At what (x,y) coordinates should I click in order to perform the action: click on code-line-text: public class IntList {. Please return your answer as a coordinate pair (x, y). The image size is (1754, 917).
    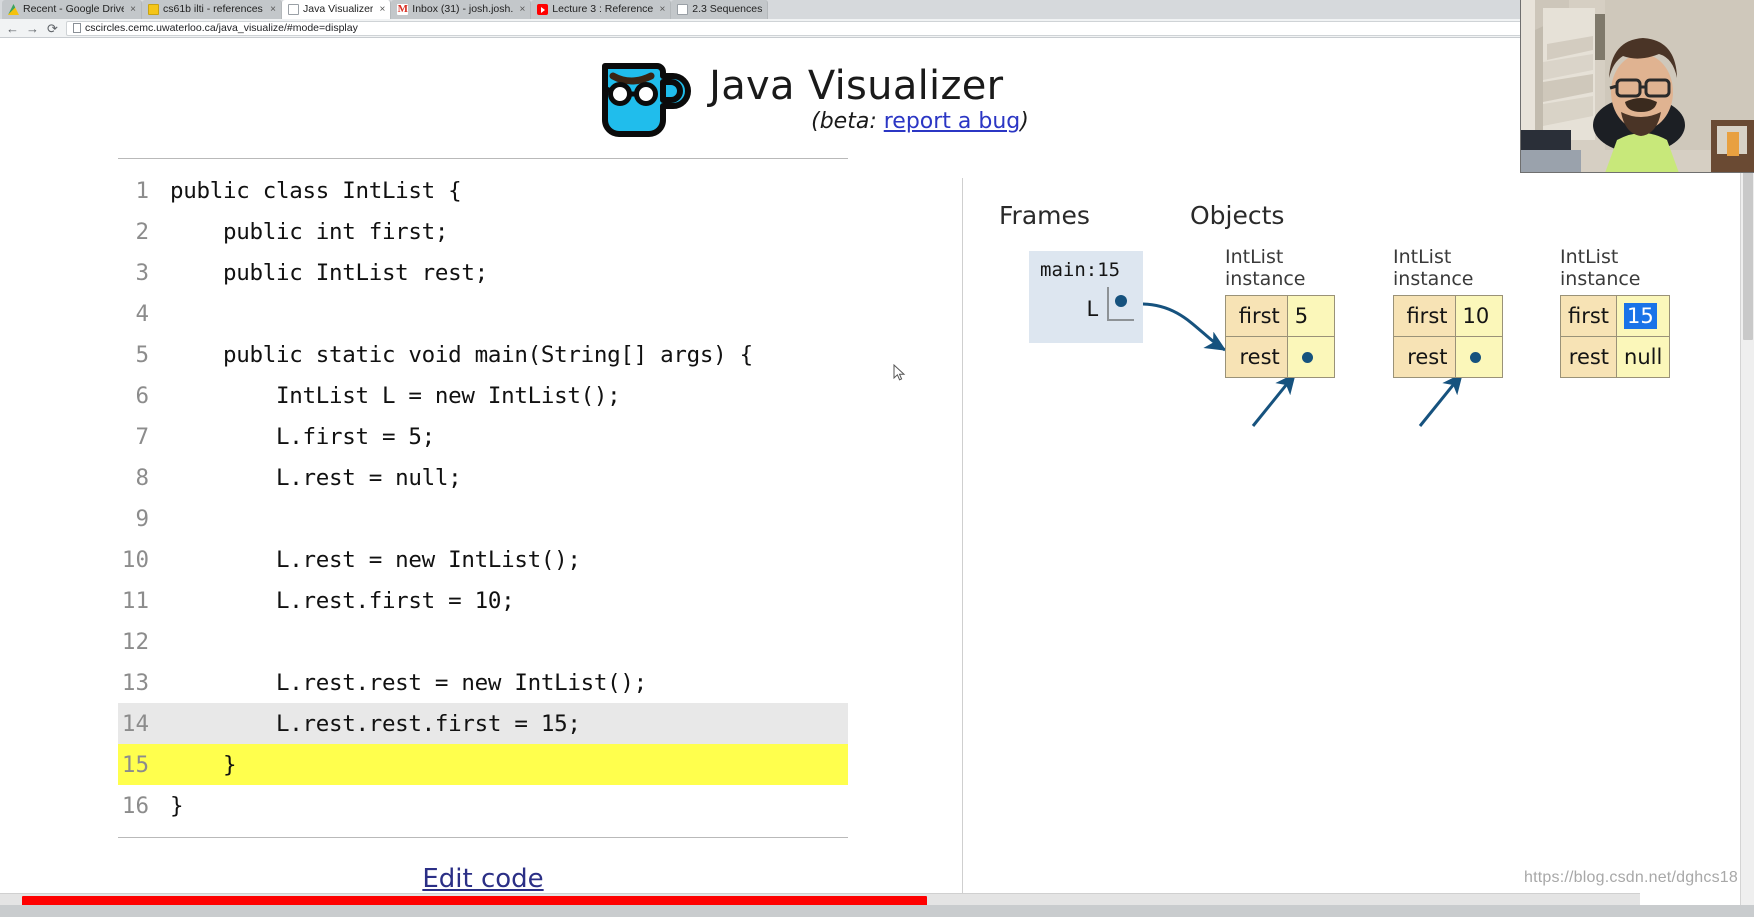
    Looking at the image, I should click on (316, 190).